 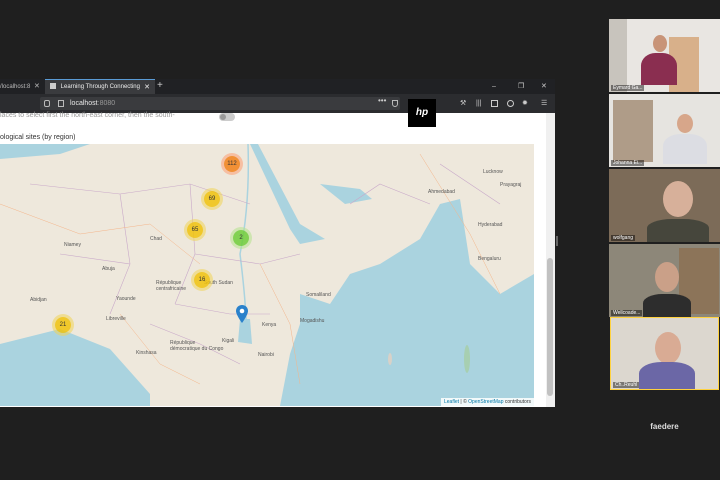 What do you see at coordinates (63, 325) in the screenshot?
I see `map-cluster: 21` at bounding box center [63, 325].